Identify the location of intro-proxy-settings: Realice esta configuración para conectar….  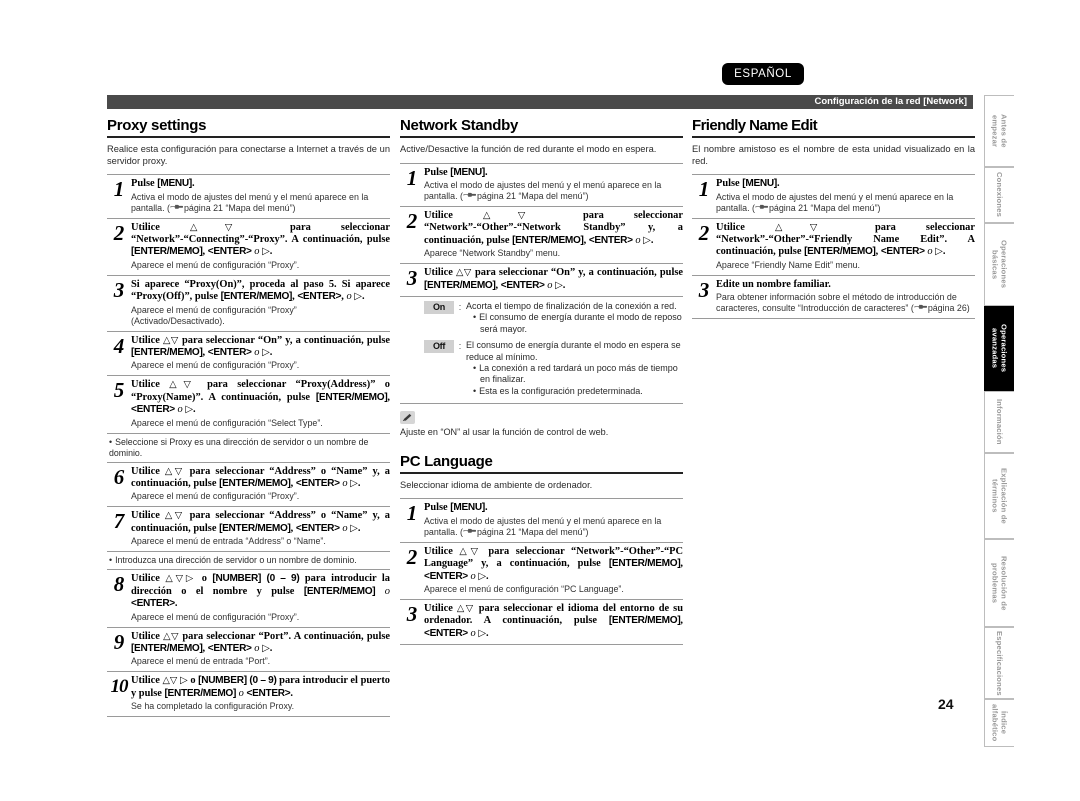
(248, 155).